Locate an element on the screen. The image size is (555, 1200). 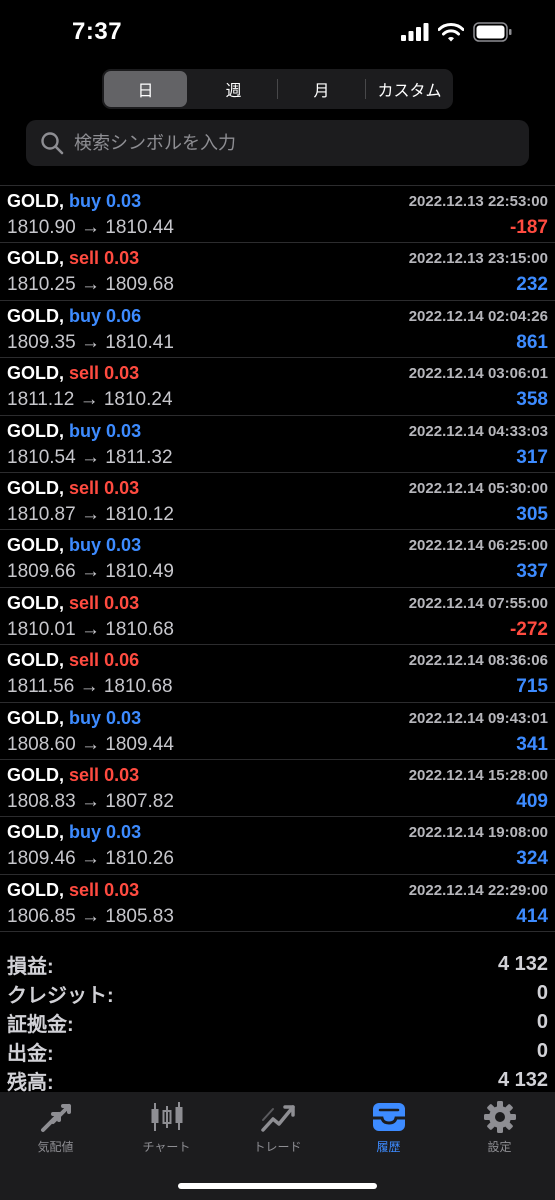
search-icon is located at coordinates (52, 143).